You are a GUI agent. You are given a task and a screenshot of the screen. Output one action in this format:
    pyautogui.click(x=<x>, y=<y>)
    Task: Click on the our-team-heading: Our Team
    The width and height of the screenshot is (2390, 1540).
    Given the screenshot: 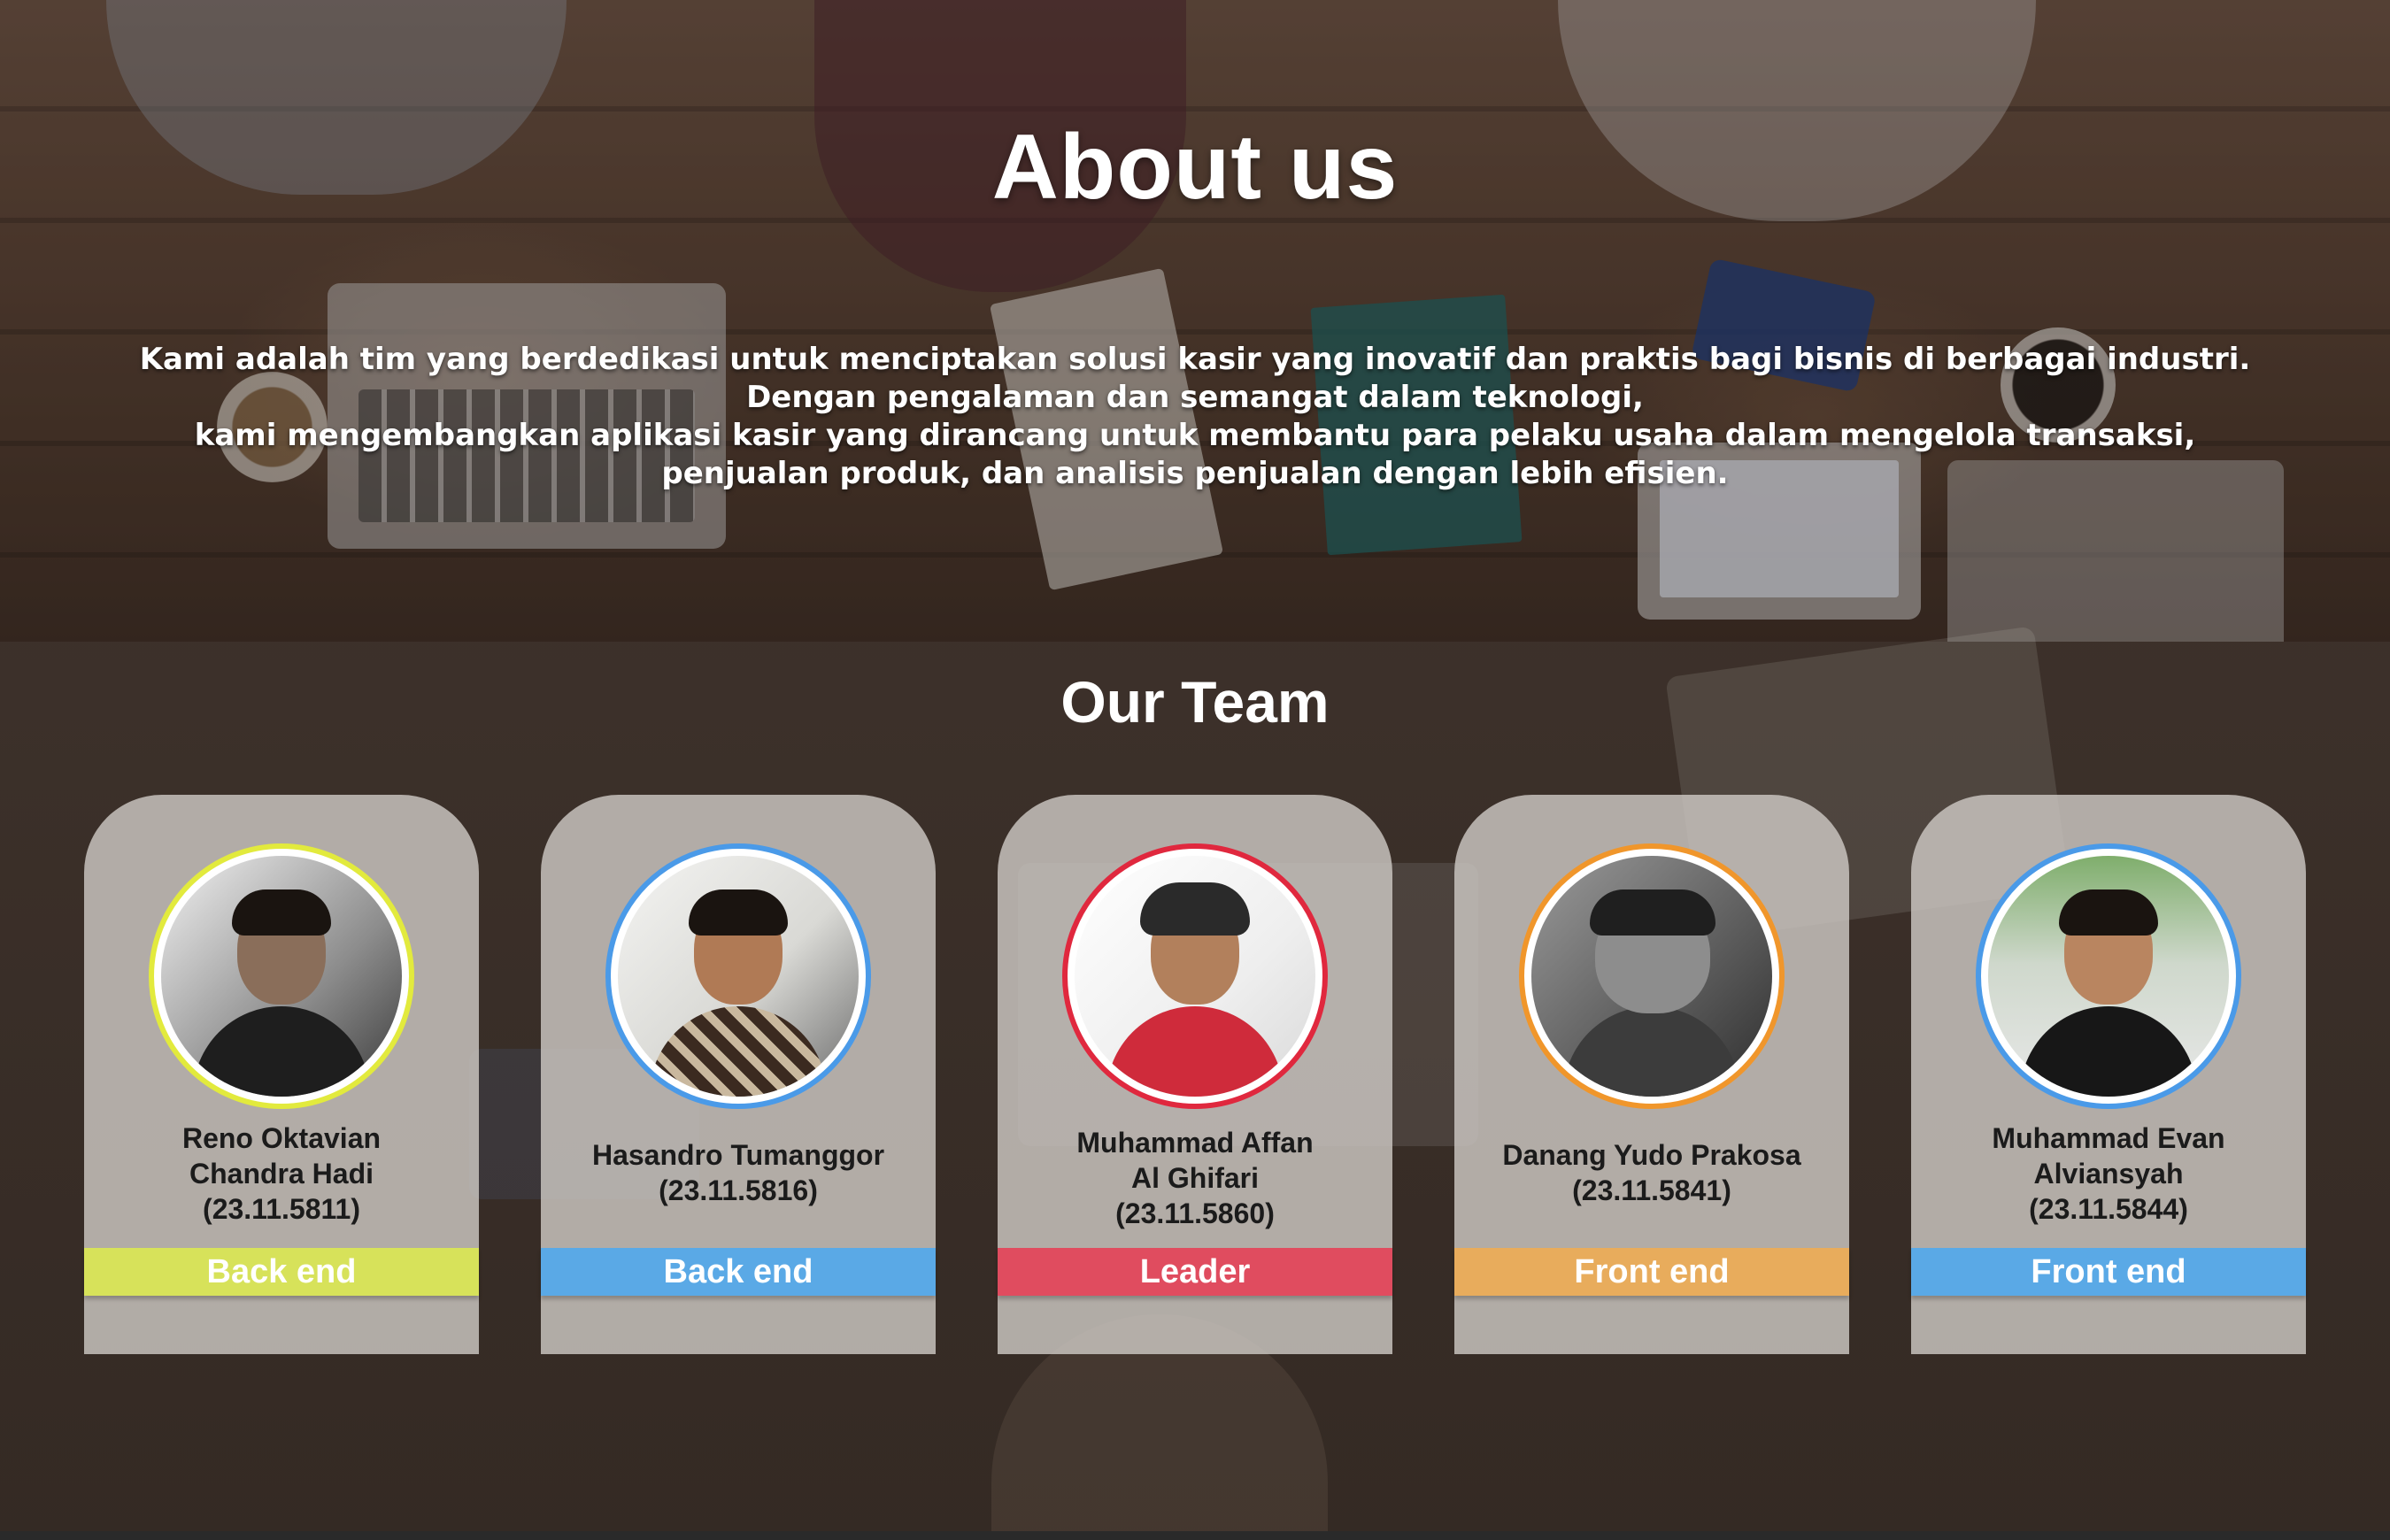 What is the action you would take?
    pyautogui.click(x=1195, y=702)
    